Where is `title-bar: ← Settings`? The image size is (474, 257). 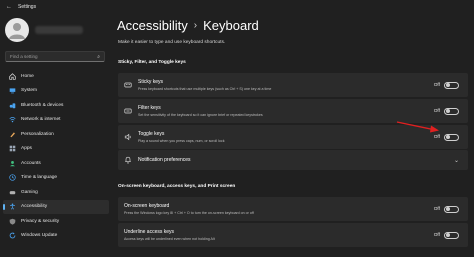 title-bar: ← Settings is located at coordinates (237, 6).